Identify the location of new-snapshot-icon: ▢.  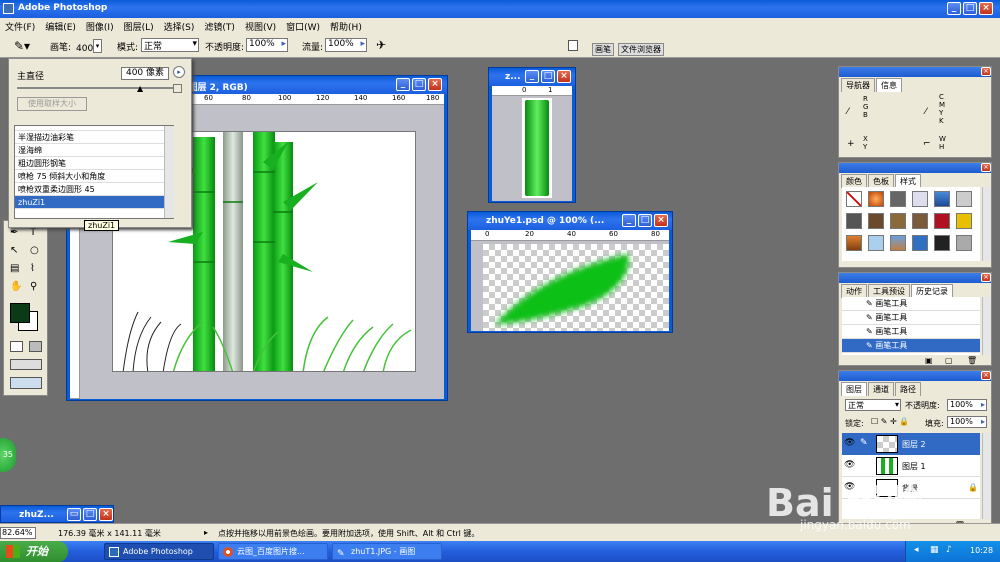
(949, 360).